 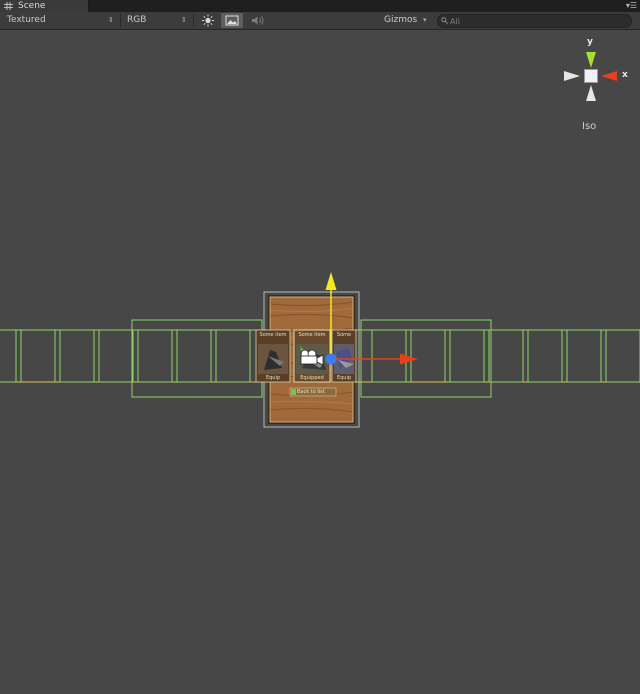 I want to click on image-icon, so click(x=232, y=20).